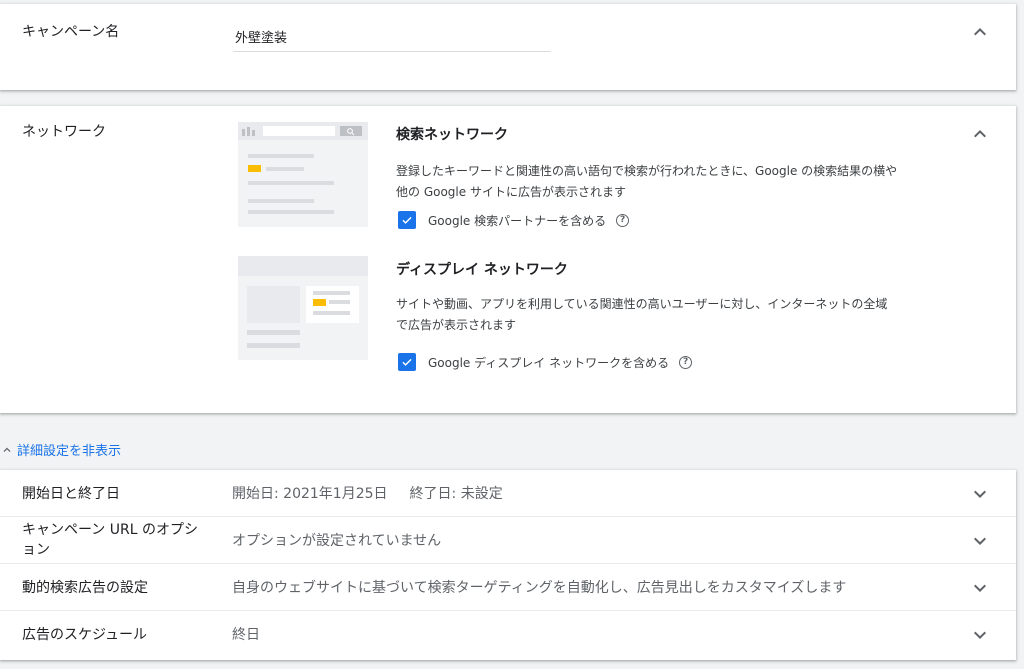 The height and width of the screenshot is (669, 1024). Describe the element at coordinates (337, 541) in the screenshot. I see `setting-value: オプションが設定されていません` at that location.